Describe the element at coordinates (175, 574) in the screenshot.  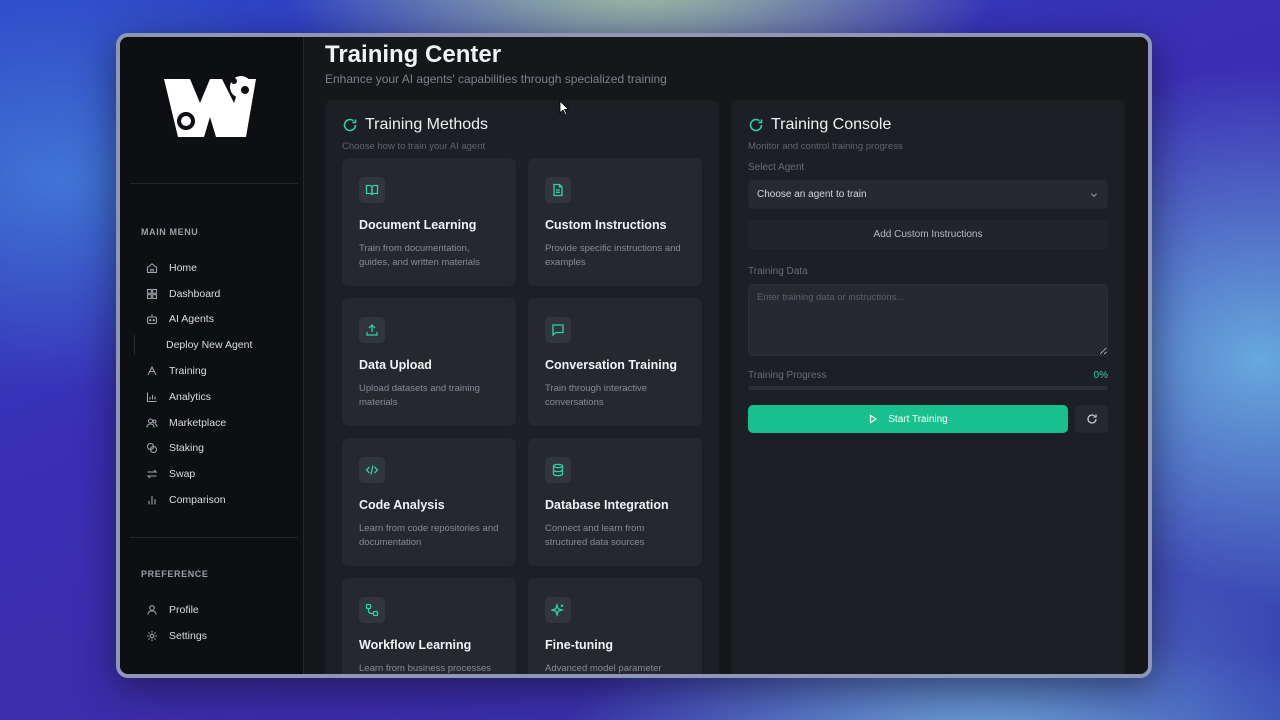
I see `preference-label: PREFERENCE` at that location.